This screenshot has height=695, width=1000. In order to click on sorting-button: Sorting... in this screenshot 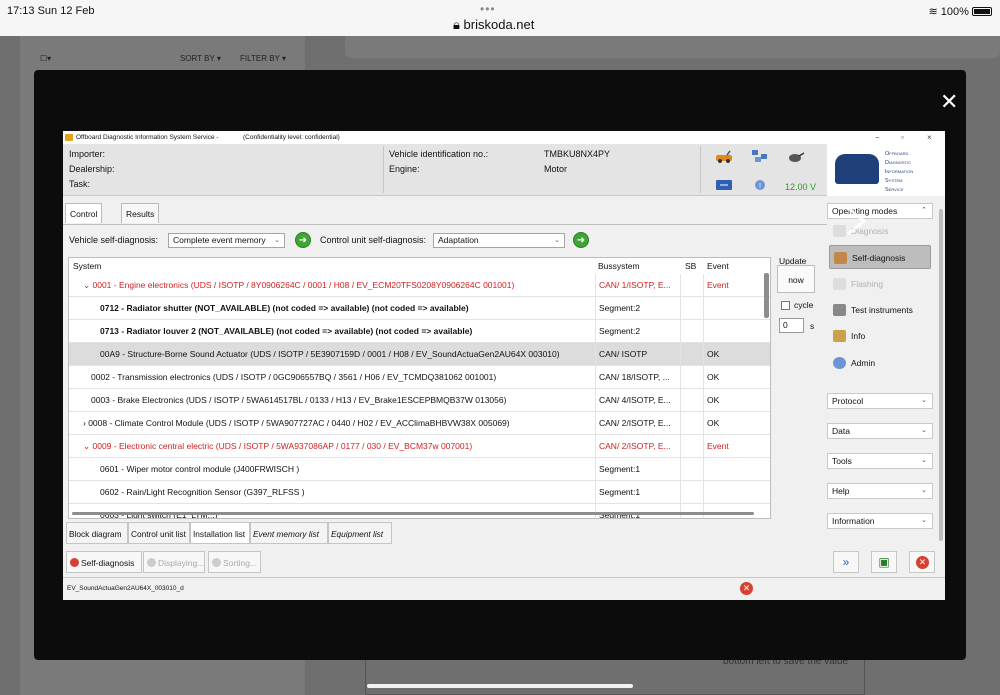, I will do `click(234, 562)`.